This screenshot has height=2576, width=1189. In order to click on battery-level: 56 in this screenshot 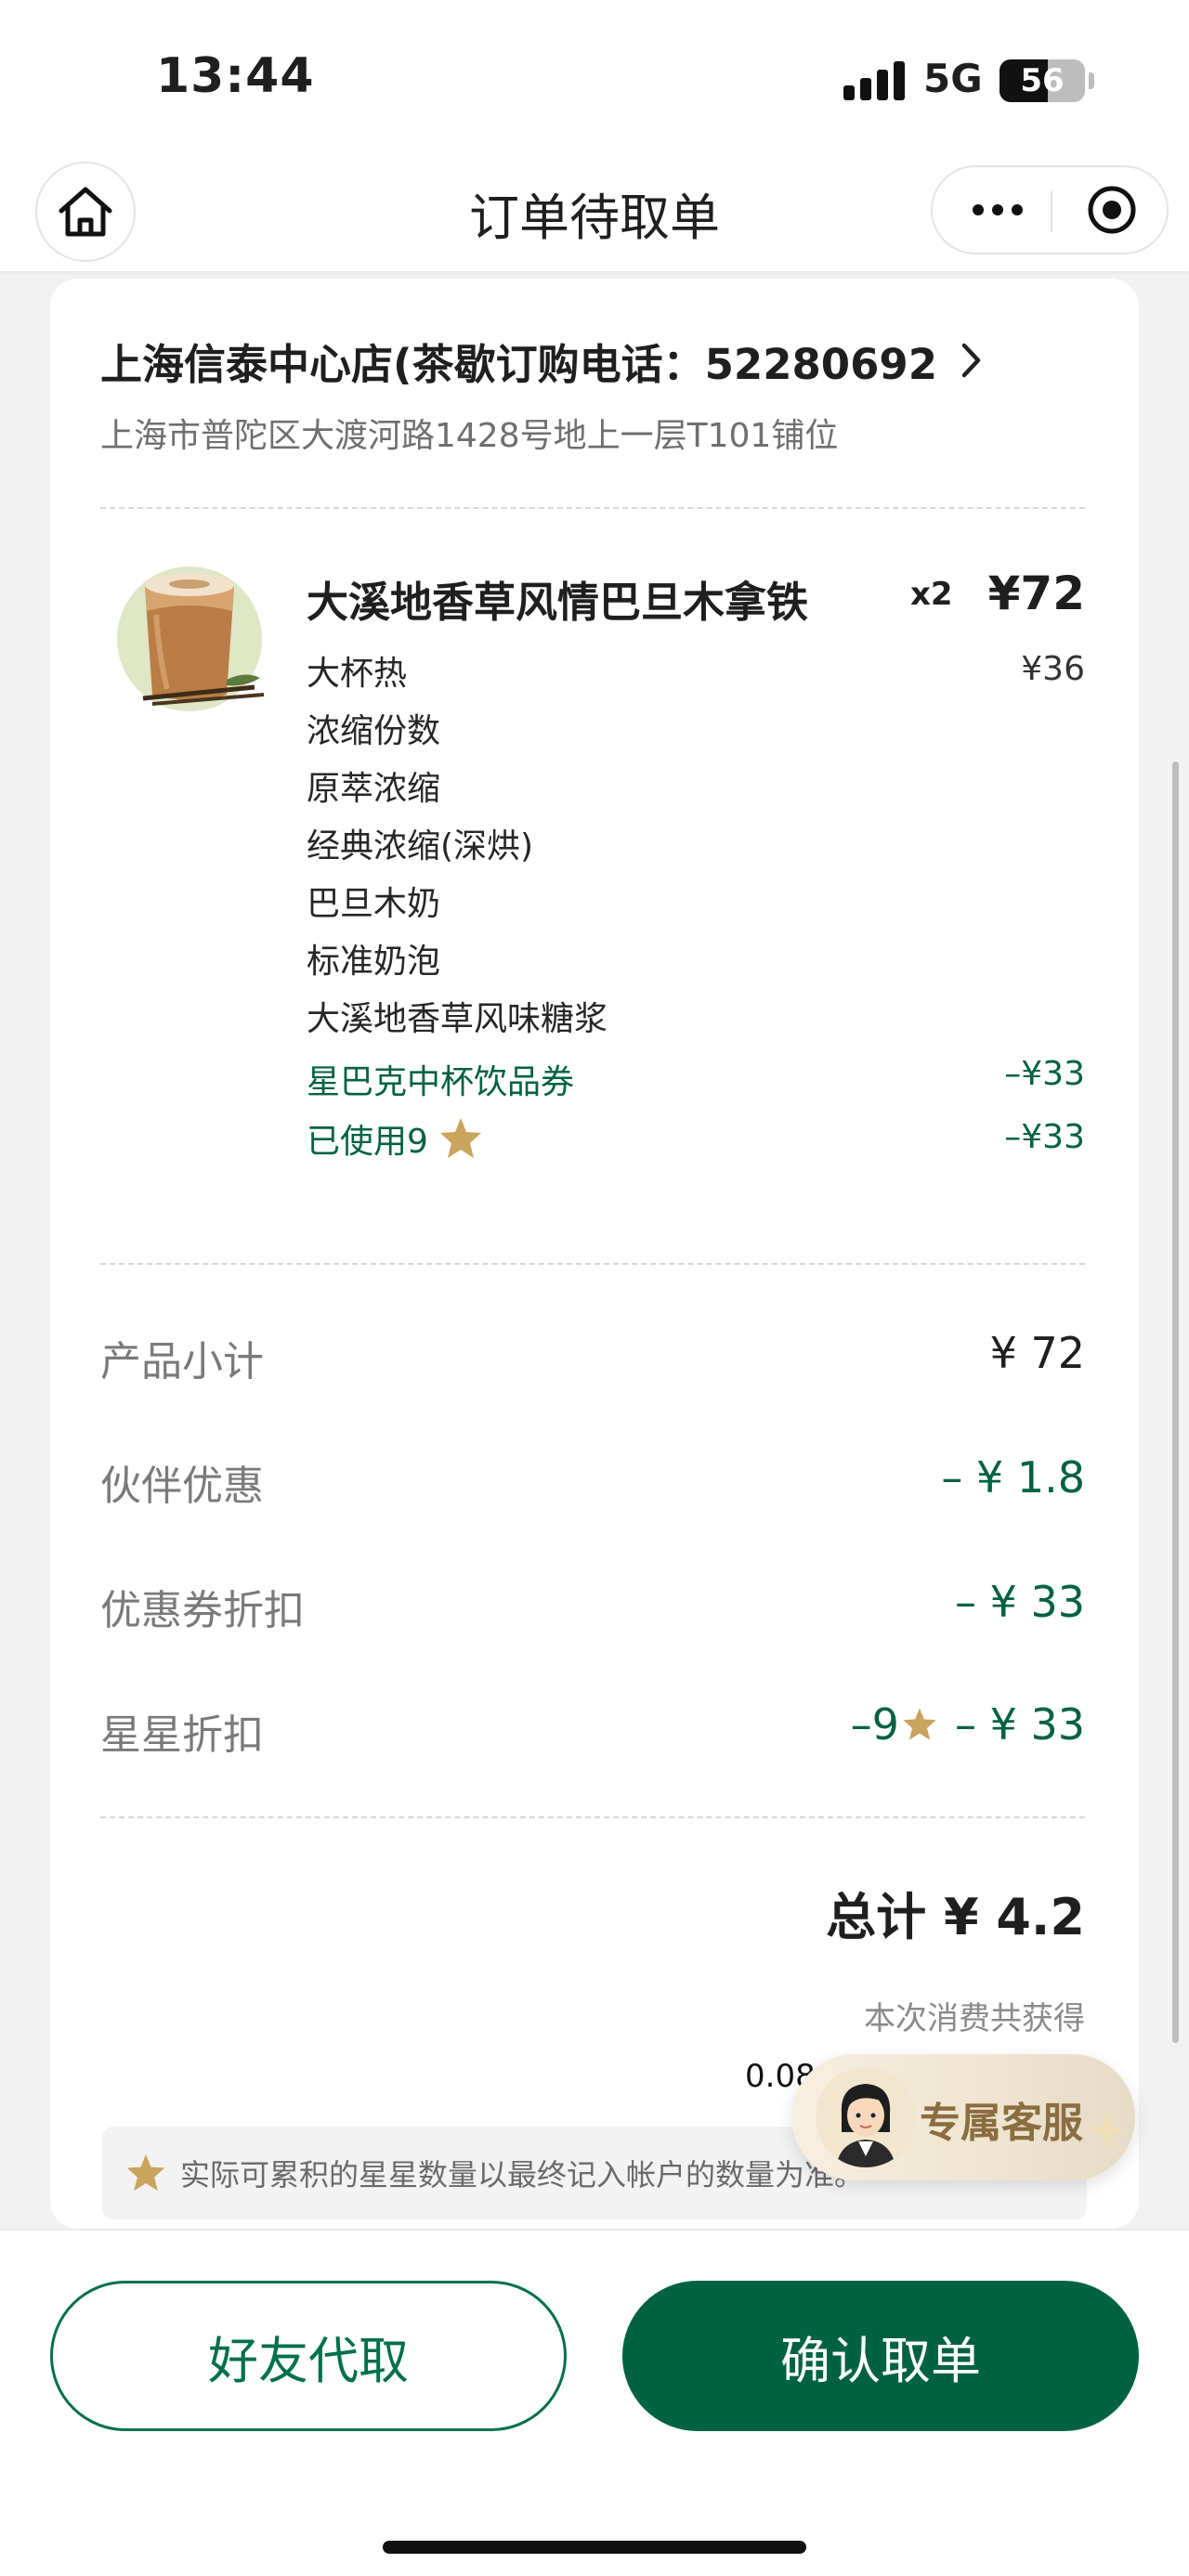, I will do `click(1042, 81)`.